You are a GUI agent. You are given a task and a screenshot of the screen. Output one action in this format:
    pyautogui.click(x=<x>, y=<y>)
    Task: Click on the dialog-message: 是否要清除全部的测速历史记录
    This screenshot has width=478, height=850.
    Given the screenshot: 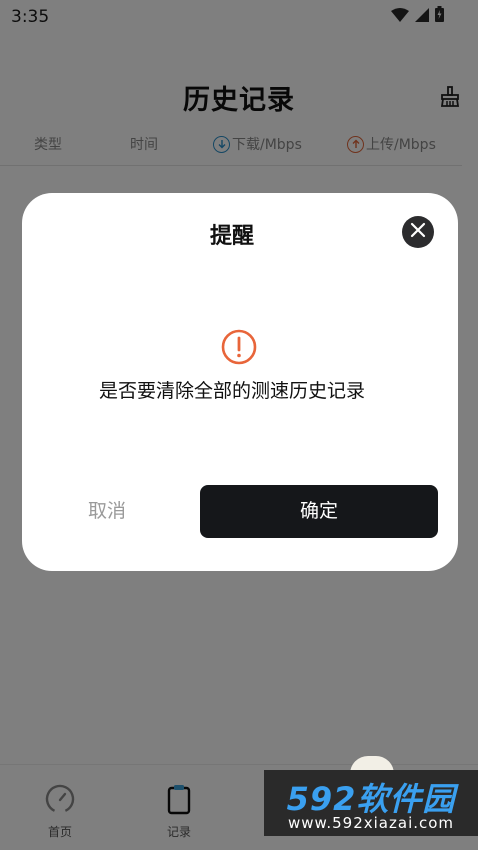 What is the action you would take?
    pyautogui.click(x=231, y=391)
    